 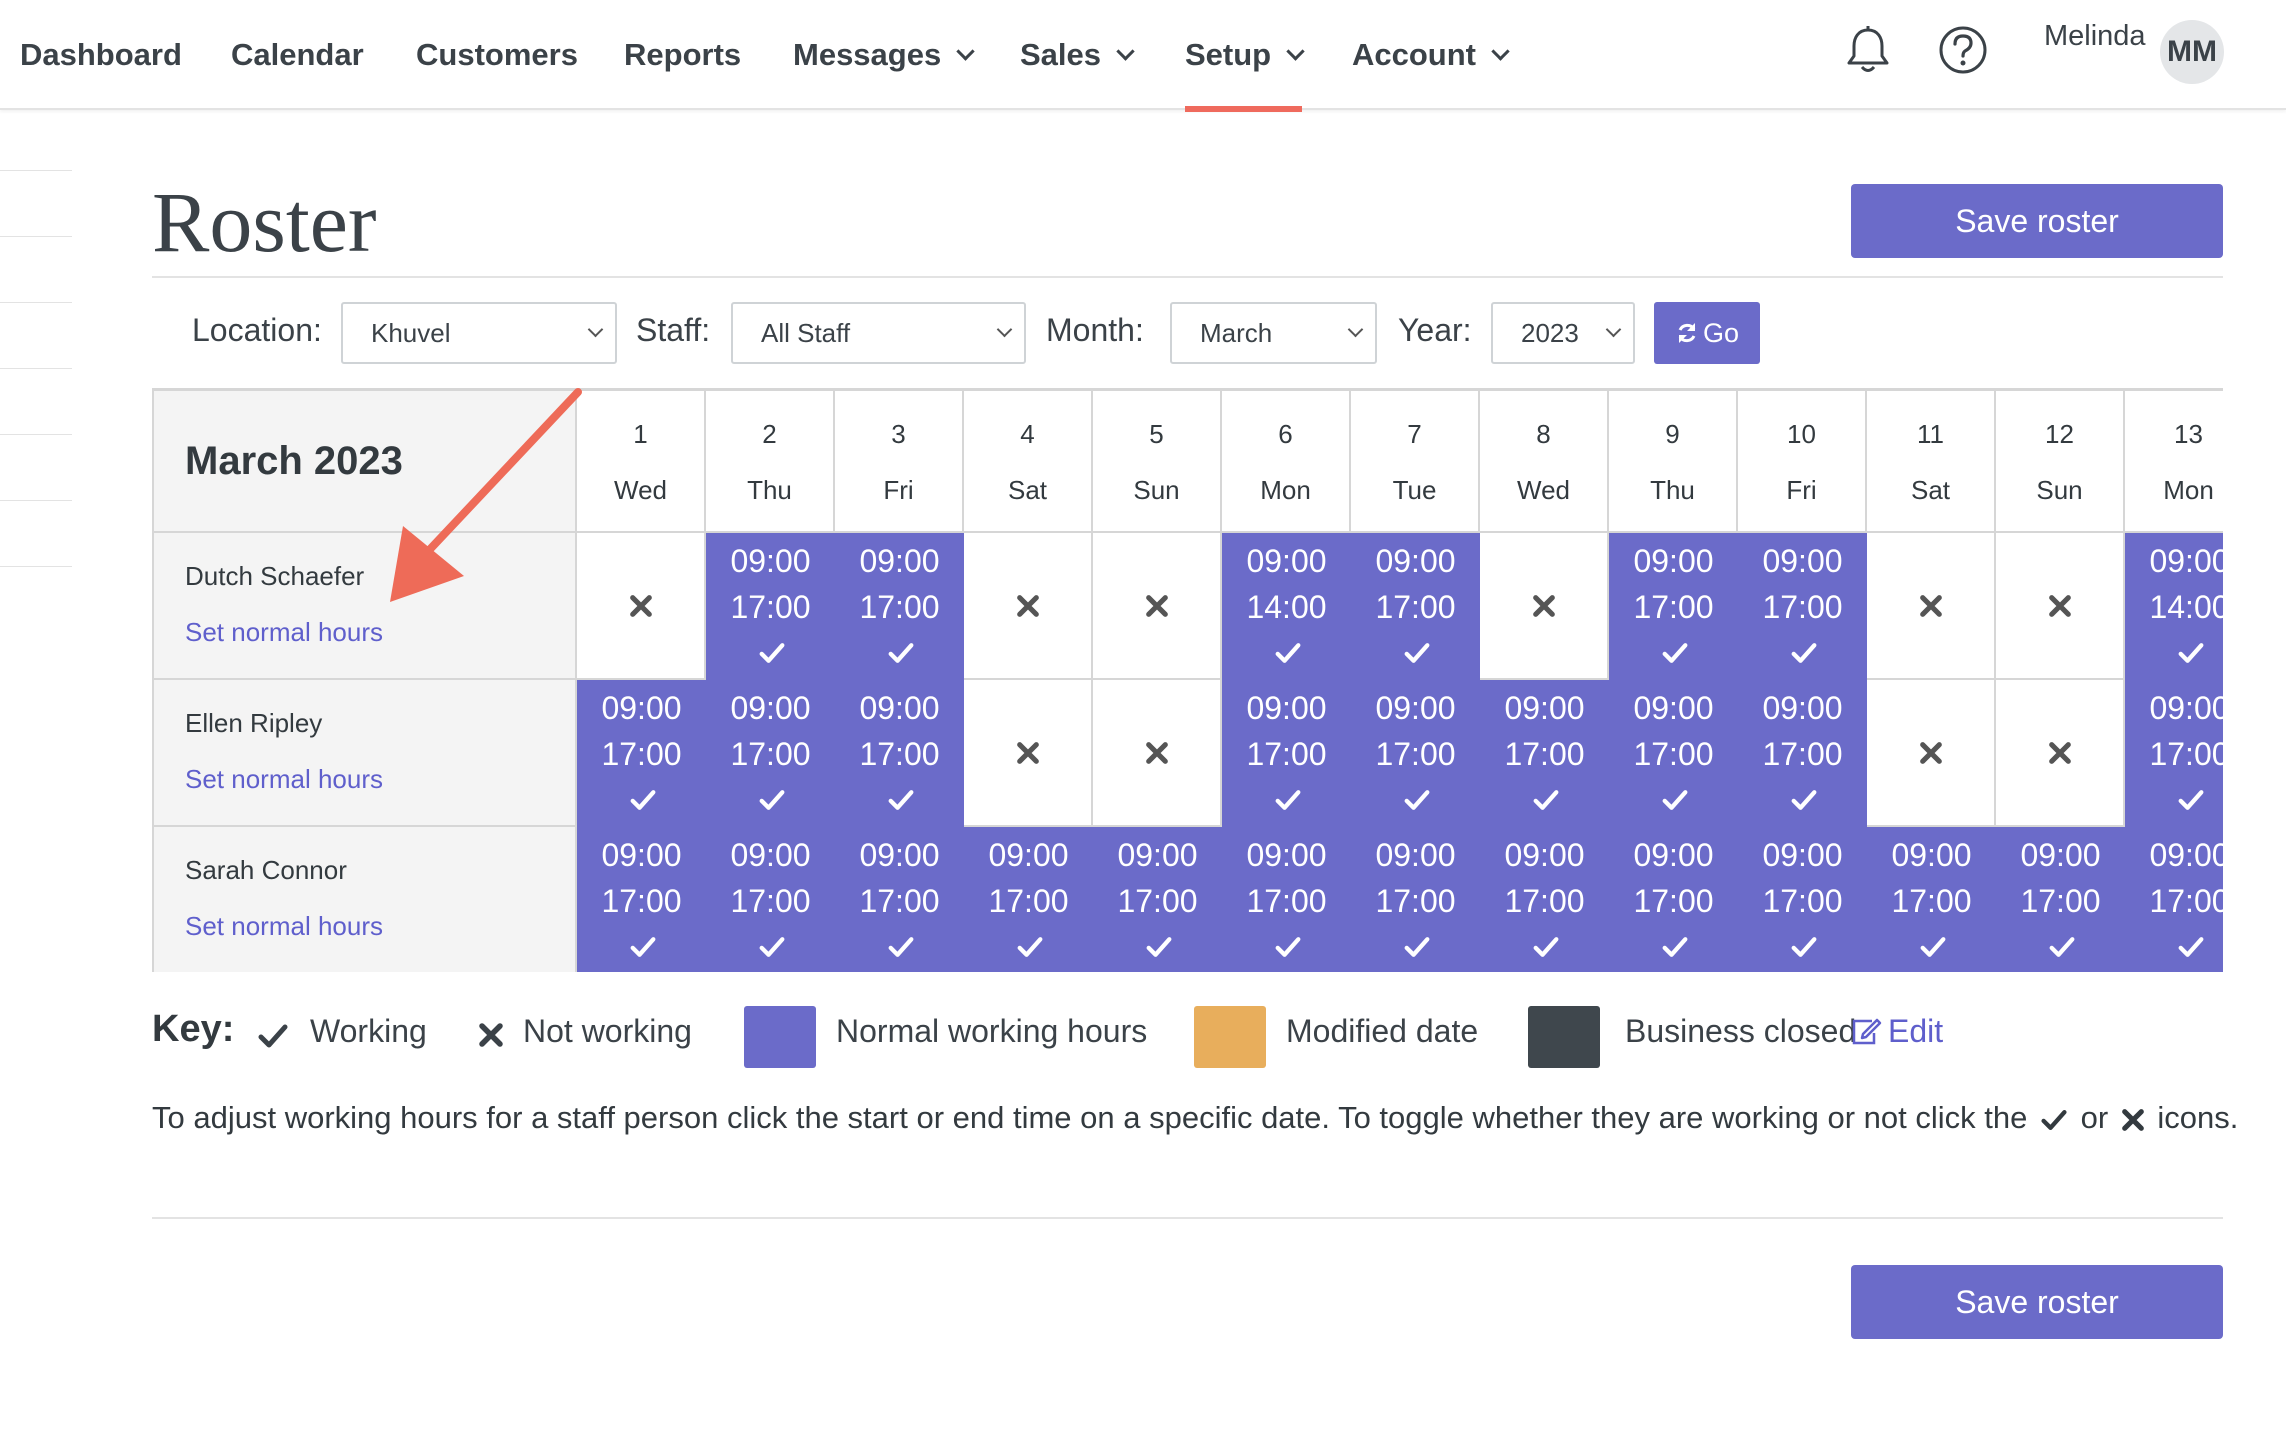 What do you see at coordinates (284, 632) in the screenshot?
I see `set-normal-hours-link: Set normal hours` at bounding box center [284, 632].